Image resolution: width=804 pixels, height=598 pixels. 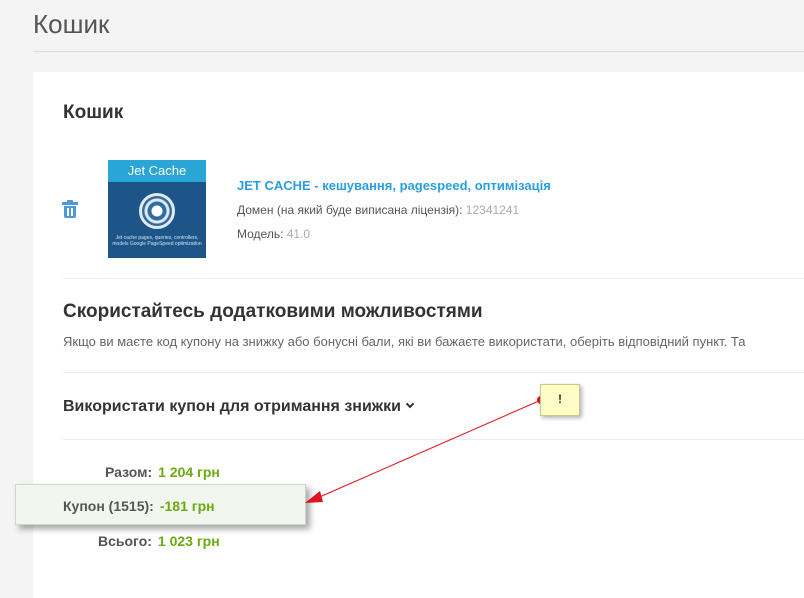 I want to click on header-divider, so click(x=418, y=51).